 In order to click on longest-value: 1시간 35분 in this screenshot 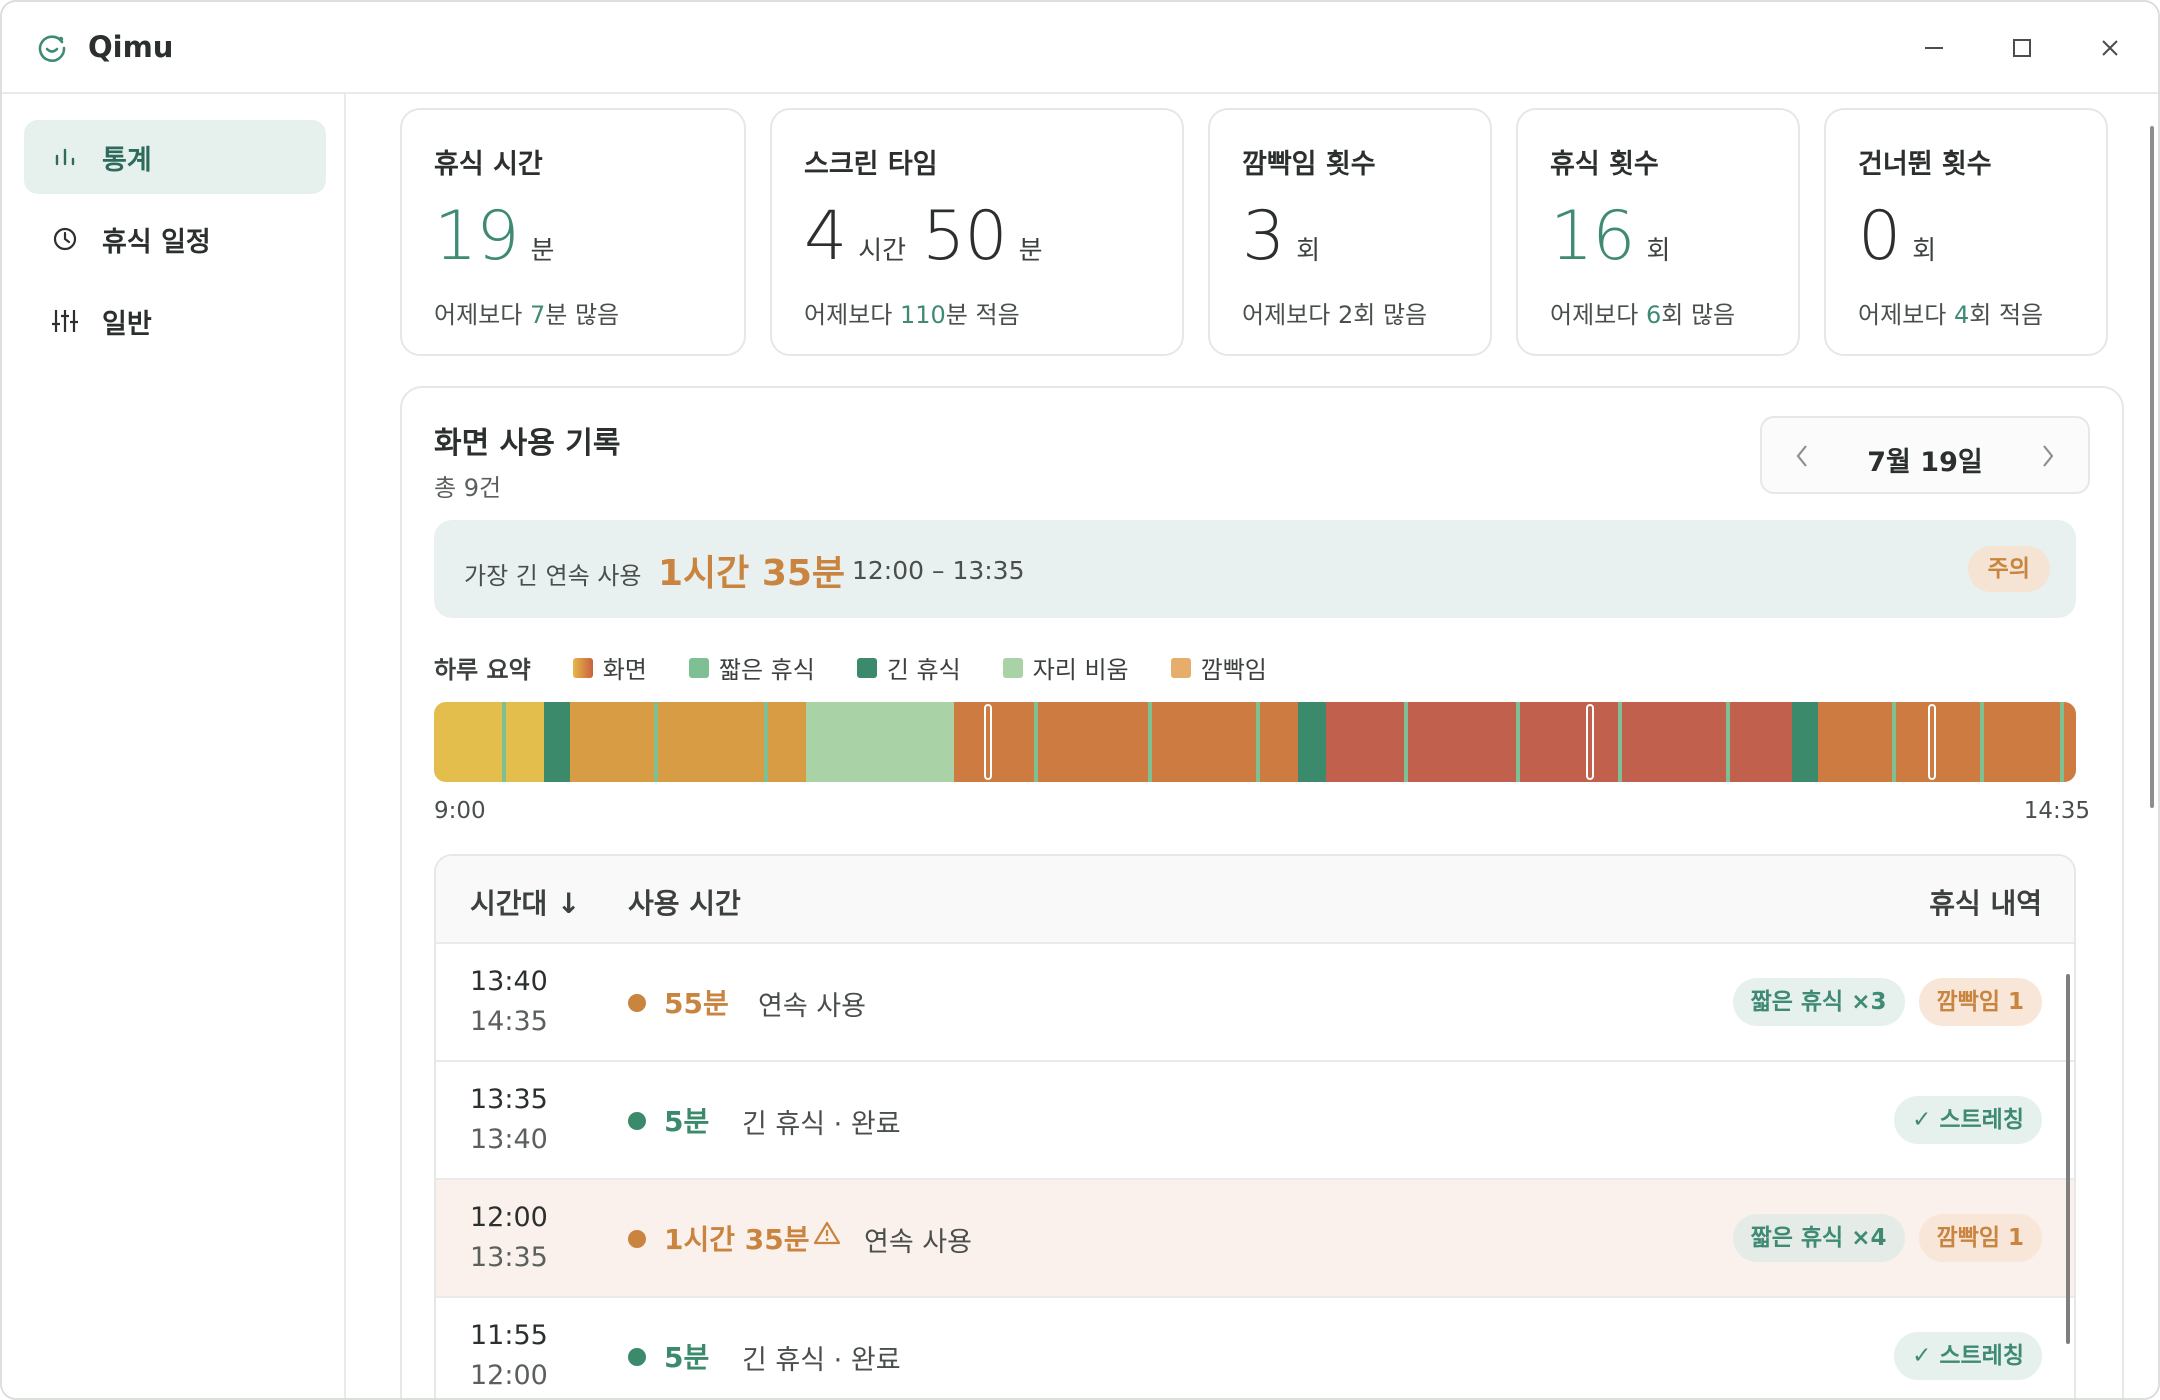, I will do `click(752, 573)`.